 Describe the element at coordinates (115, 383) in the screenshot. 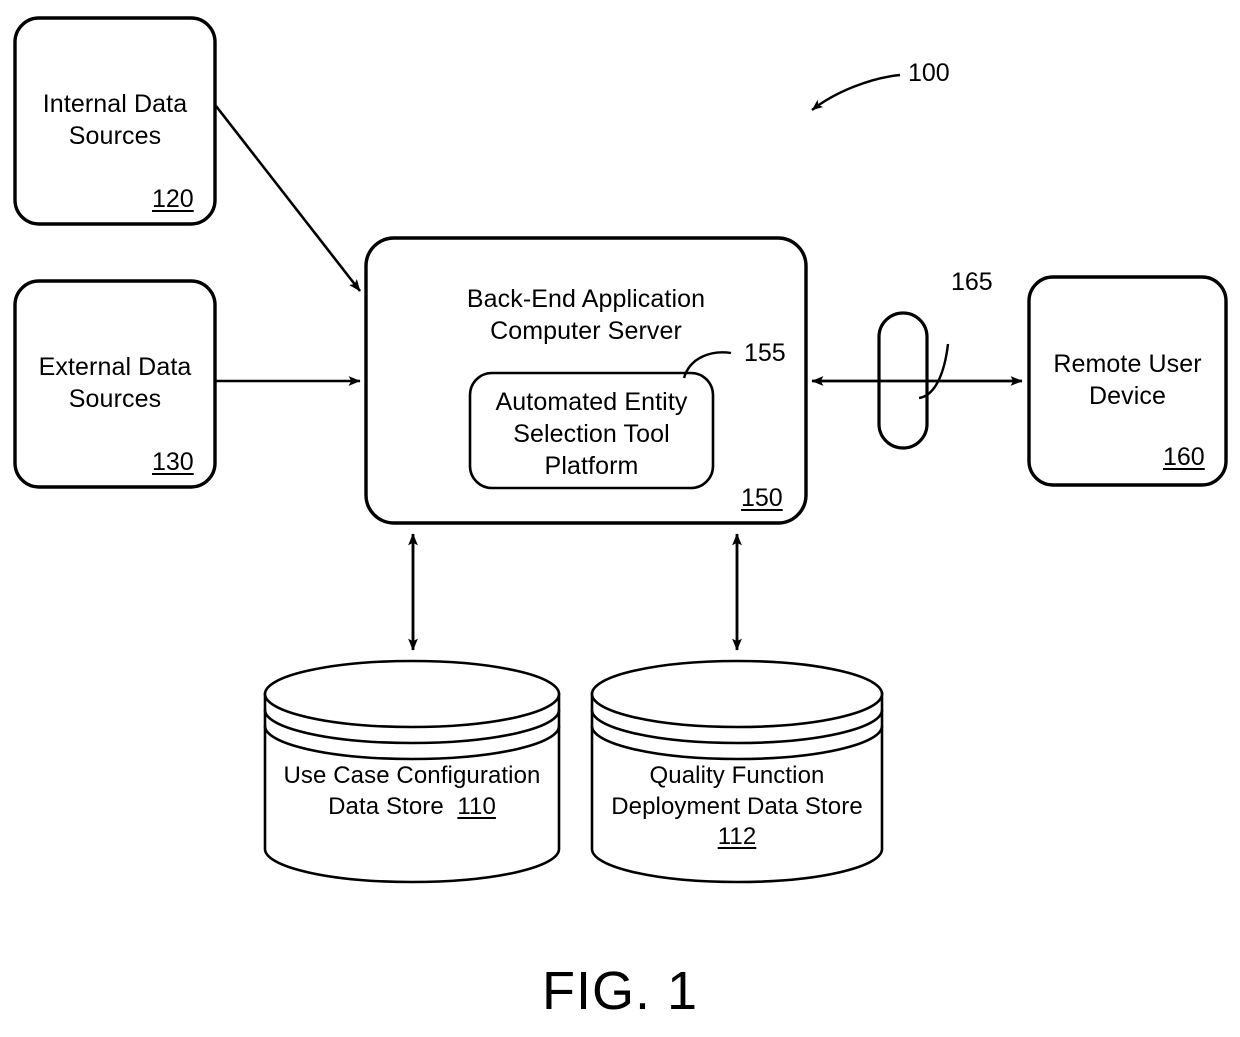

I see `external-data-sources-label: External Data Sources` at that location.